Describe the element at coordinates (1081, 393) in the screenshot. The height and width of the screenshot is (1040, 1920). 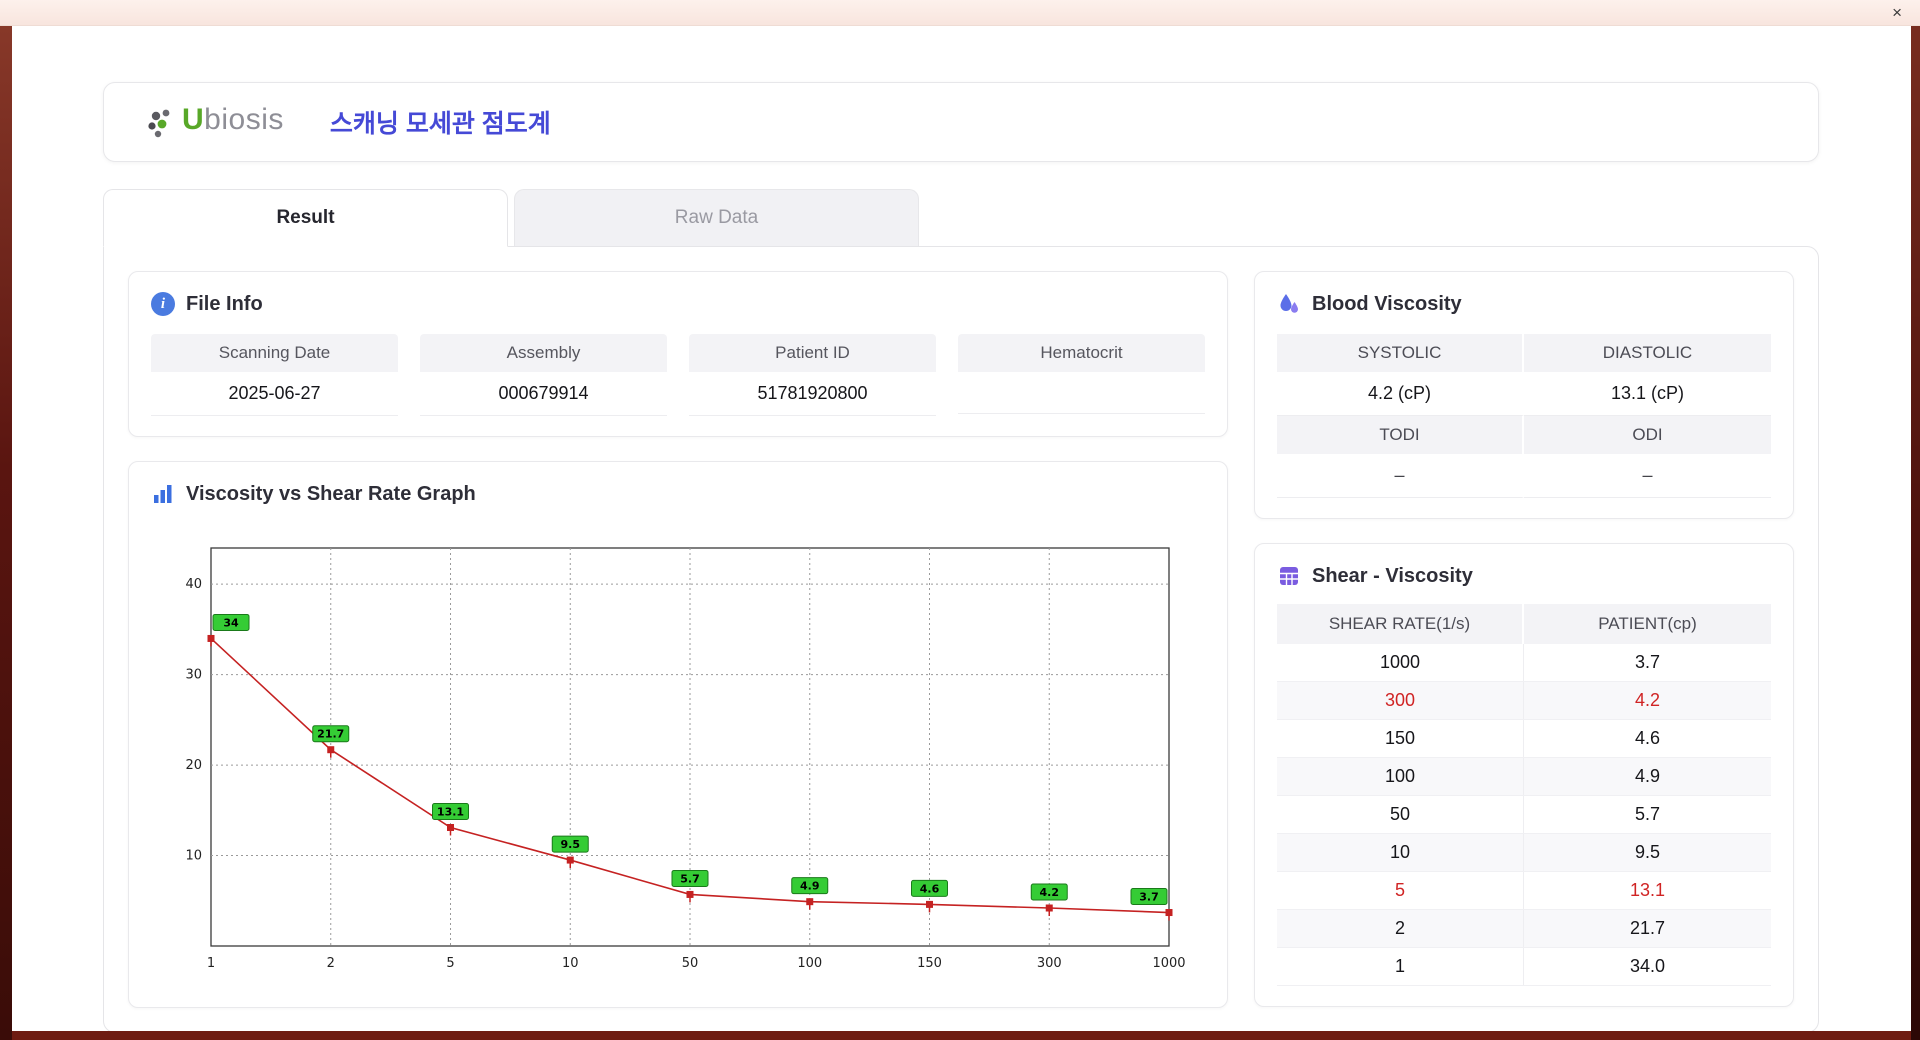
I see `field-value` at that location.